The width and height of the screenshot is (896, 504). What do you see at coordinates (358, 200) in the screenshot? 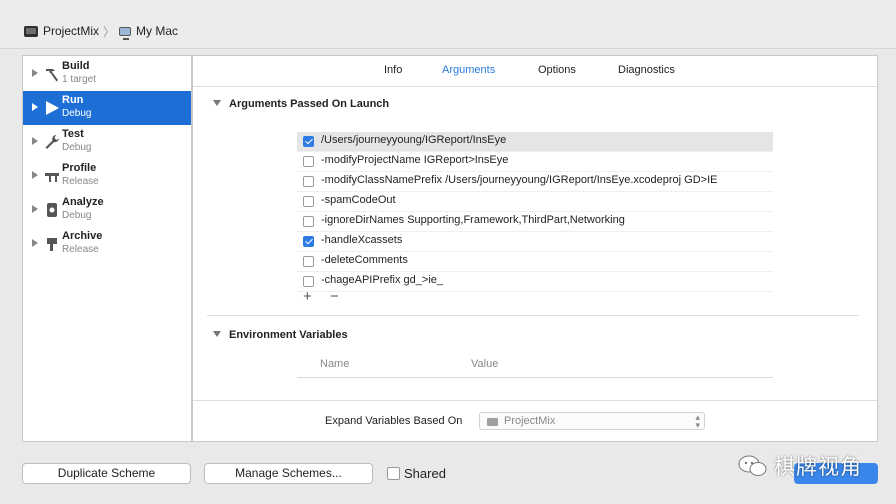
I see `argument-text: -spamCodeOut` at bounding box center [358, 200].